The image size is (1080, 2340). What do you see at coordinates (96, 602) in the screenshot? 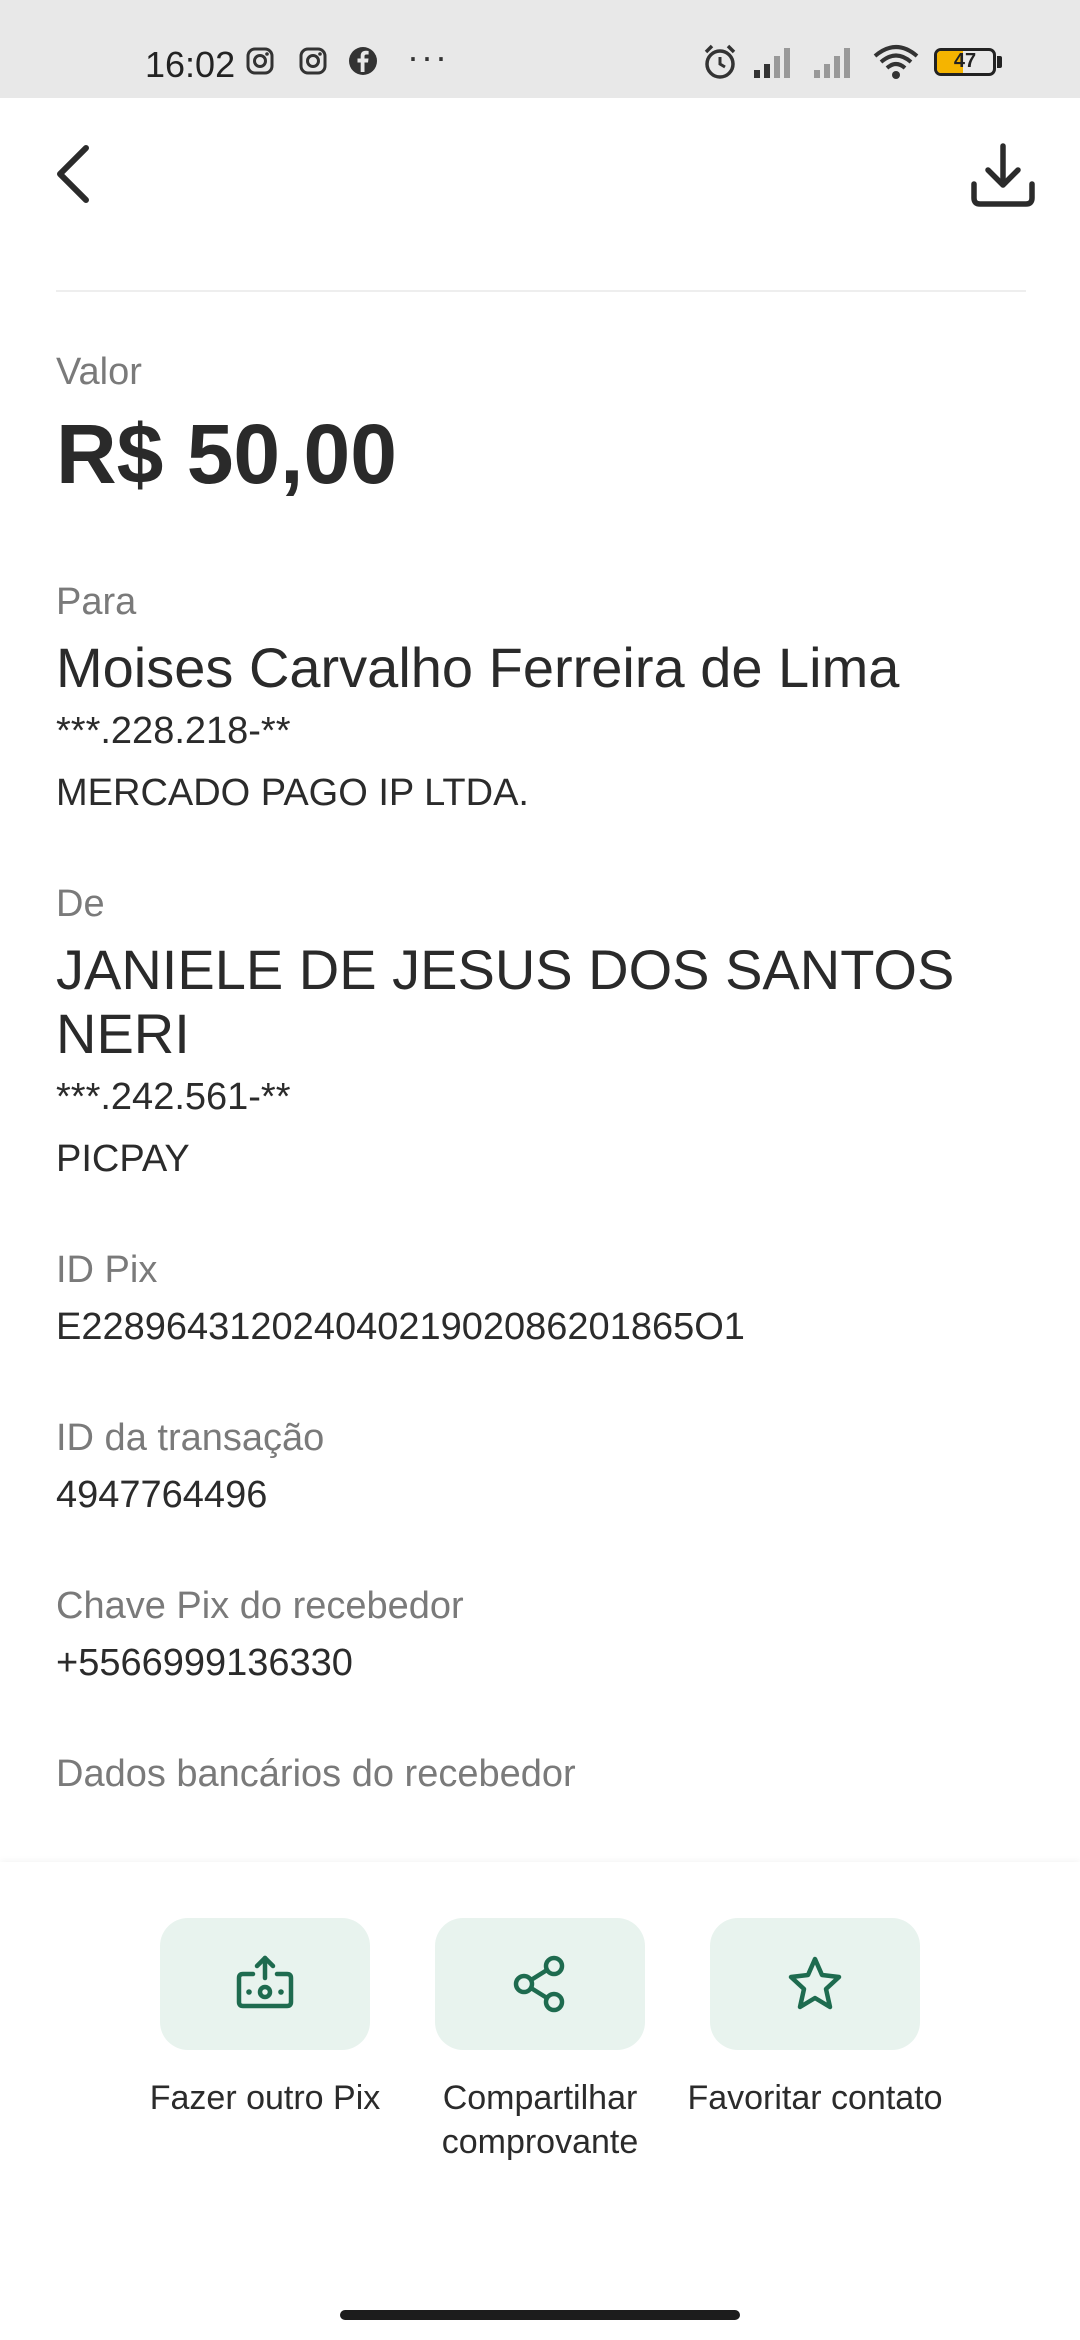
I see `para-label: Para` at bounding box center [96, 602].